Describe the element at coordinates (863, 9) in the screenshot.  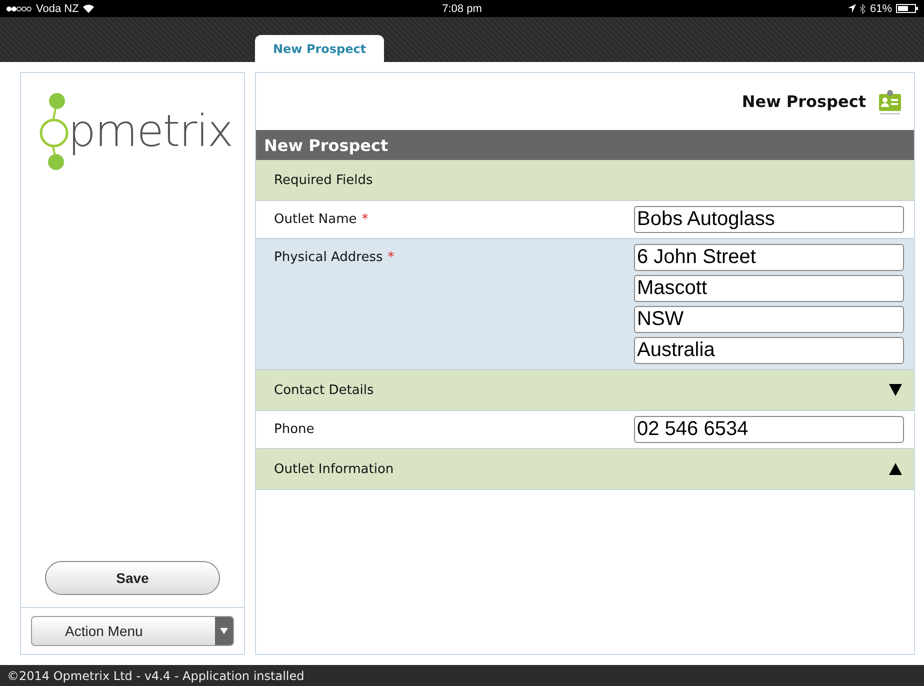
I see `bluetooth-icon` at that location.